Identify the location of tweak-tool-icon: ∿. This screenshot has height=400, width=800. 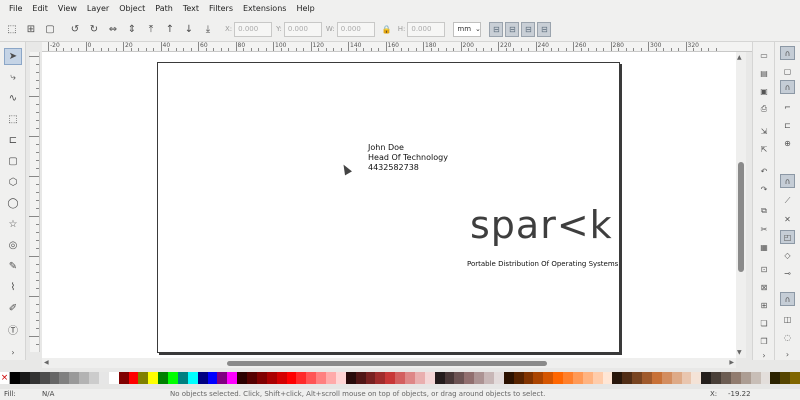
(13, 98).